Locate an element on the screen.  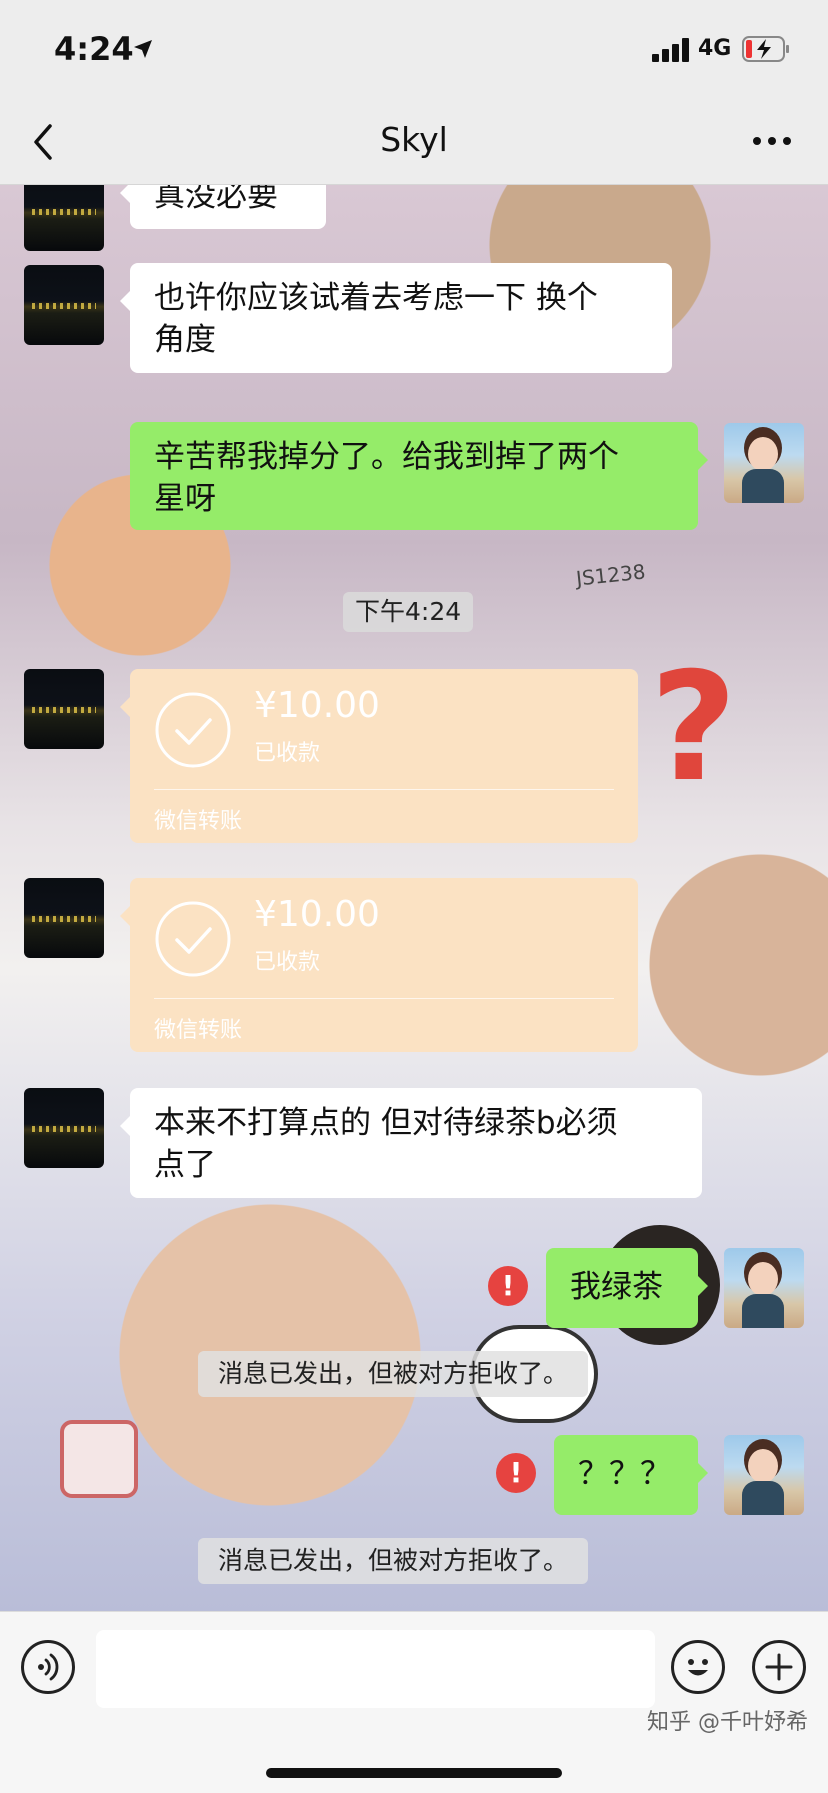
message-line: 星呀 is located at coordinates (185, 499).